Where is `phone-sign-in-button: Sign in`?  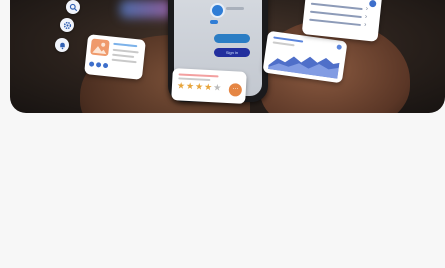
phone-sign-in-button: Sign in is located at coordinates (232, 52).